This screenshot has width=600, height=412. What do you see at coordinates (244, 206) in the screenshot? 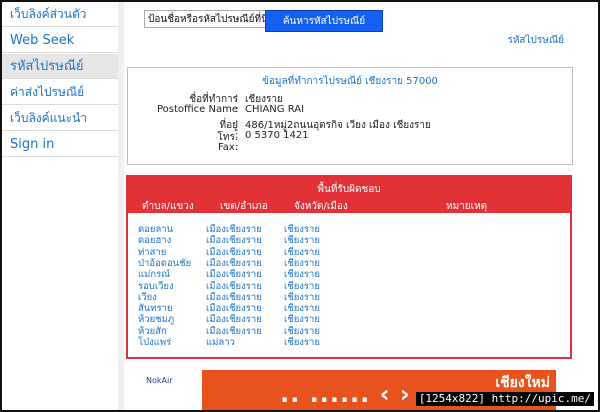
I see `column-header-district: เขต/อำเภอ` at bounding box center [244, 206].